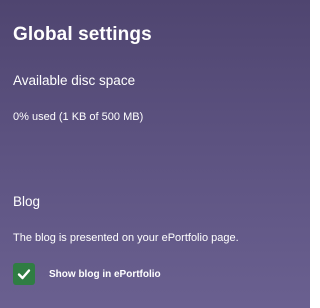 This screenshot has height=308, width=320. I want to click on checkmark-icon, so click(24, 274).